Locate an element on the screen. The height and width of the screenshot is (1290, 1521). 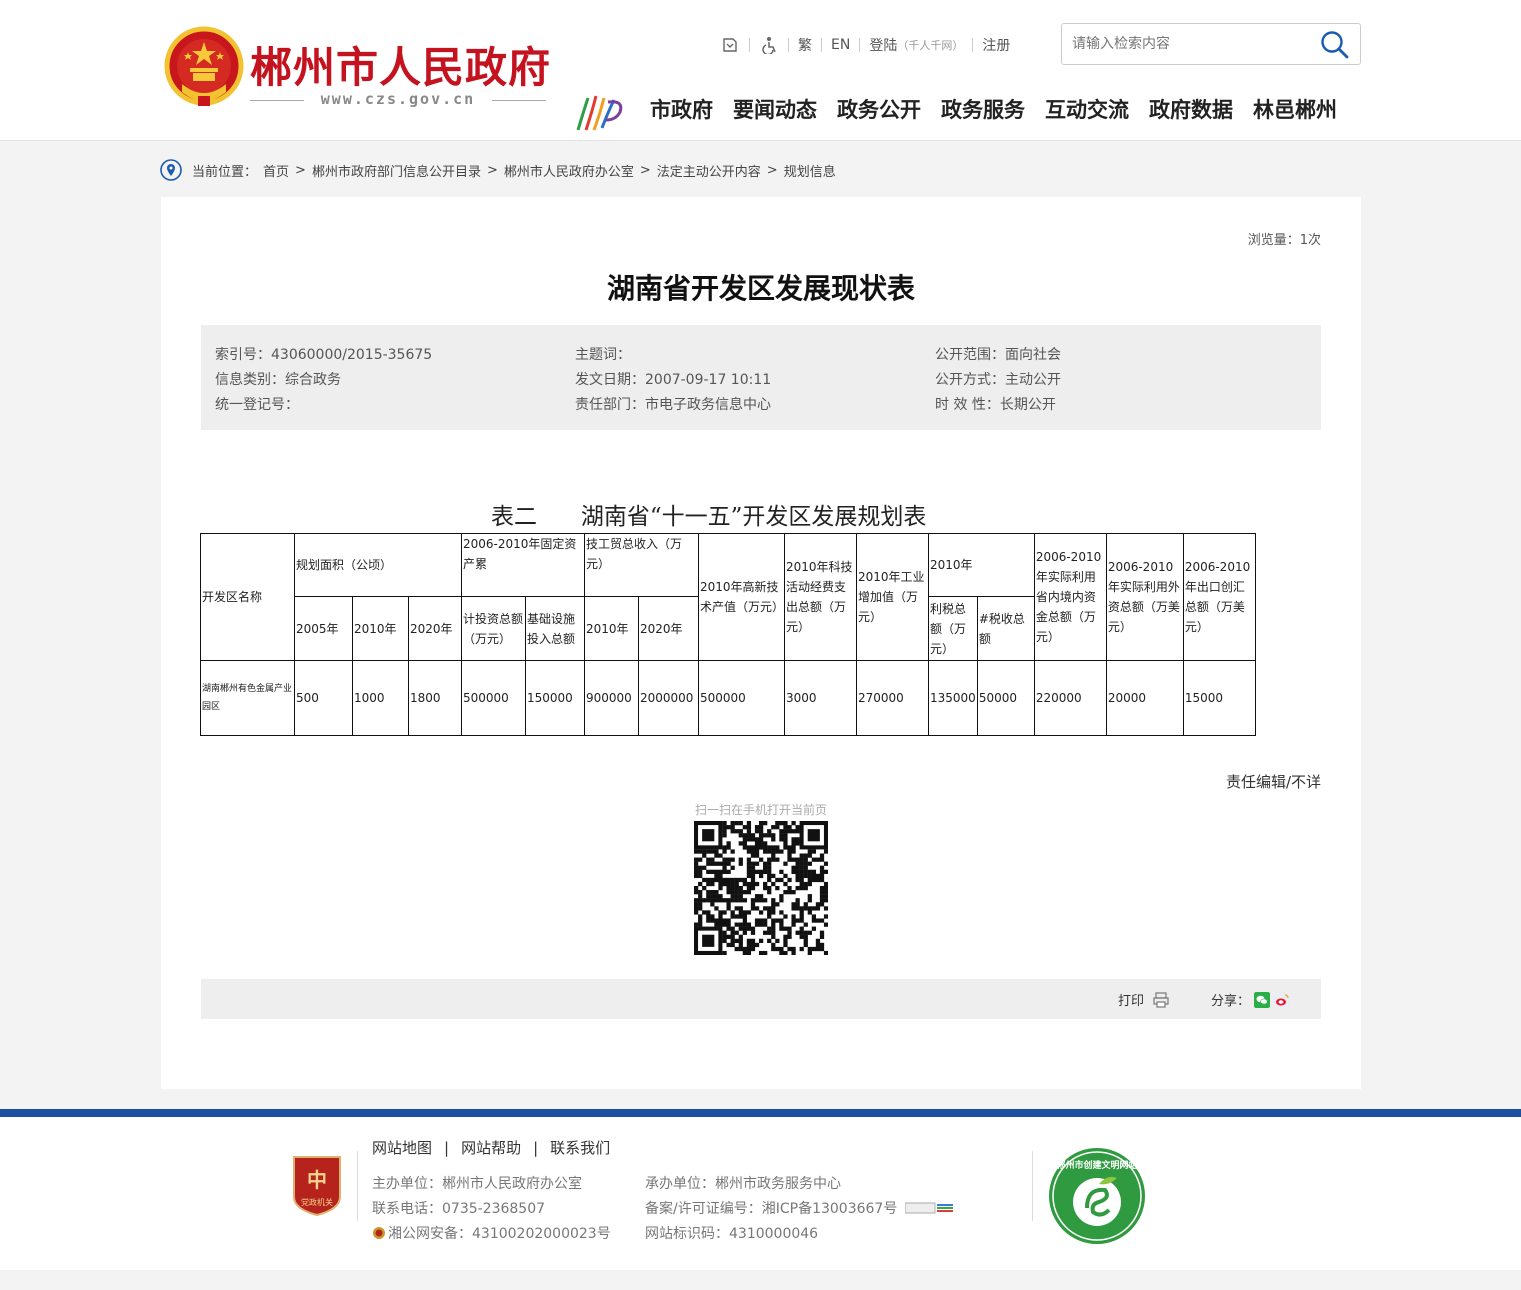
nav-item-linyi-chenzhou: 林邑郴州 is located at coordinates (1295, 112).